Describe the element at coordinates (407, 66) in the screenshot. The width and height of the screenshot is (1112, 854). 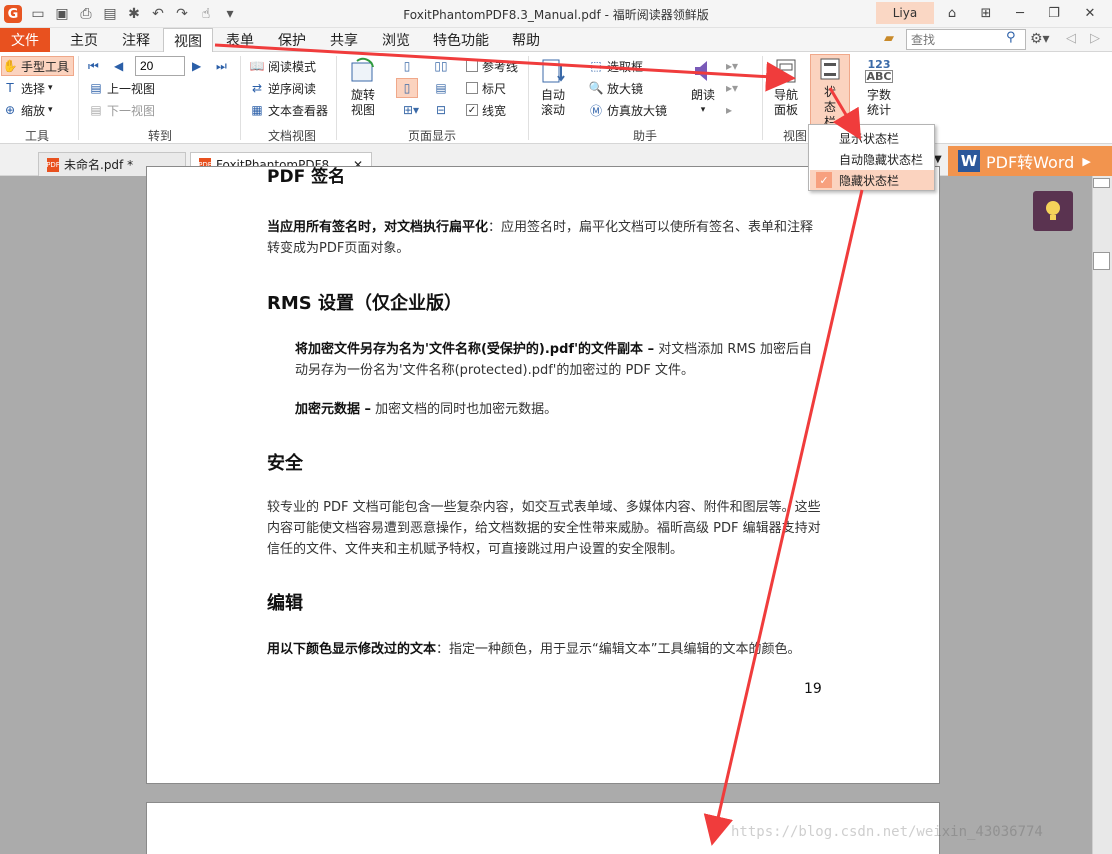
I see `single-page-button: ▯` at that location.